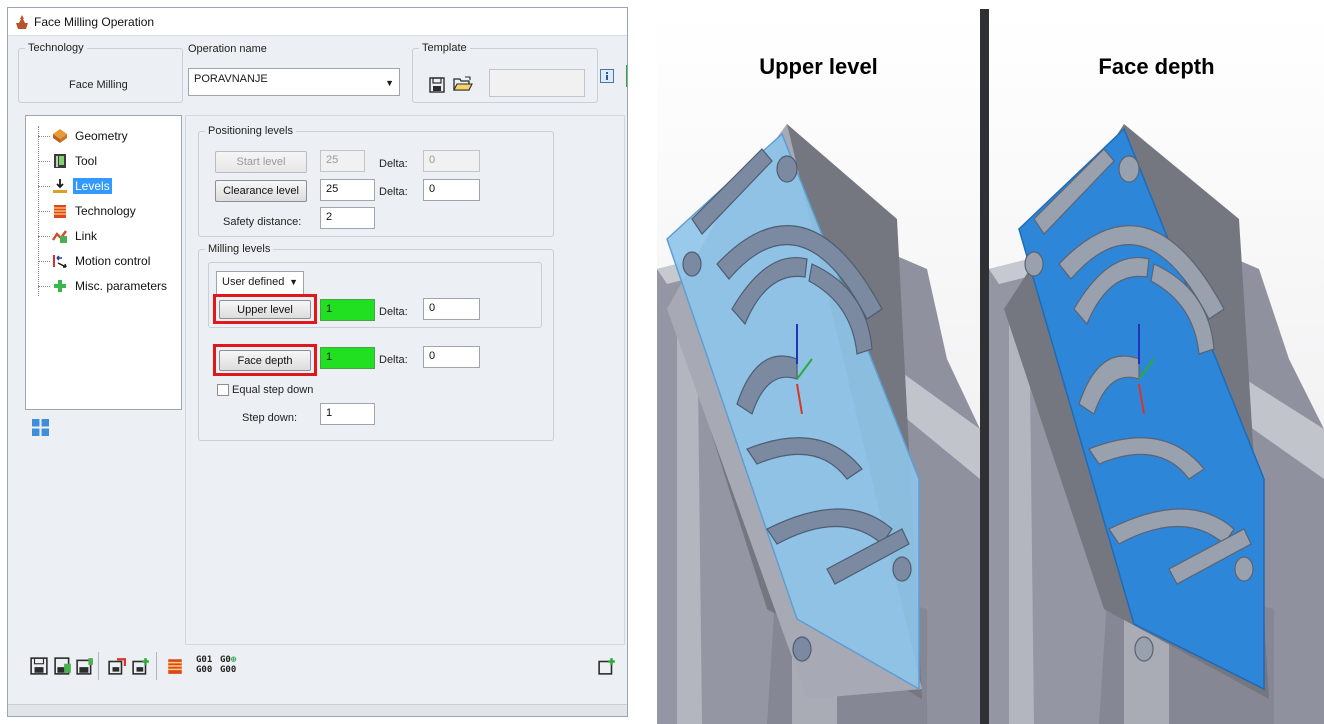 The height and width of the screenshot is (724, 1324). I want to click on tree-item-geometry: Geometry, so click(103, 136).